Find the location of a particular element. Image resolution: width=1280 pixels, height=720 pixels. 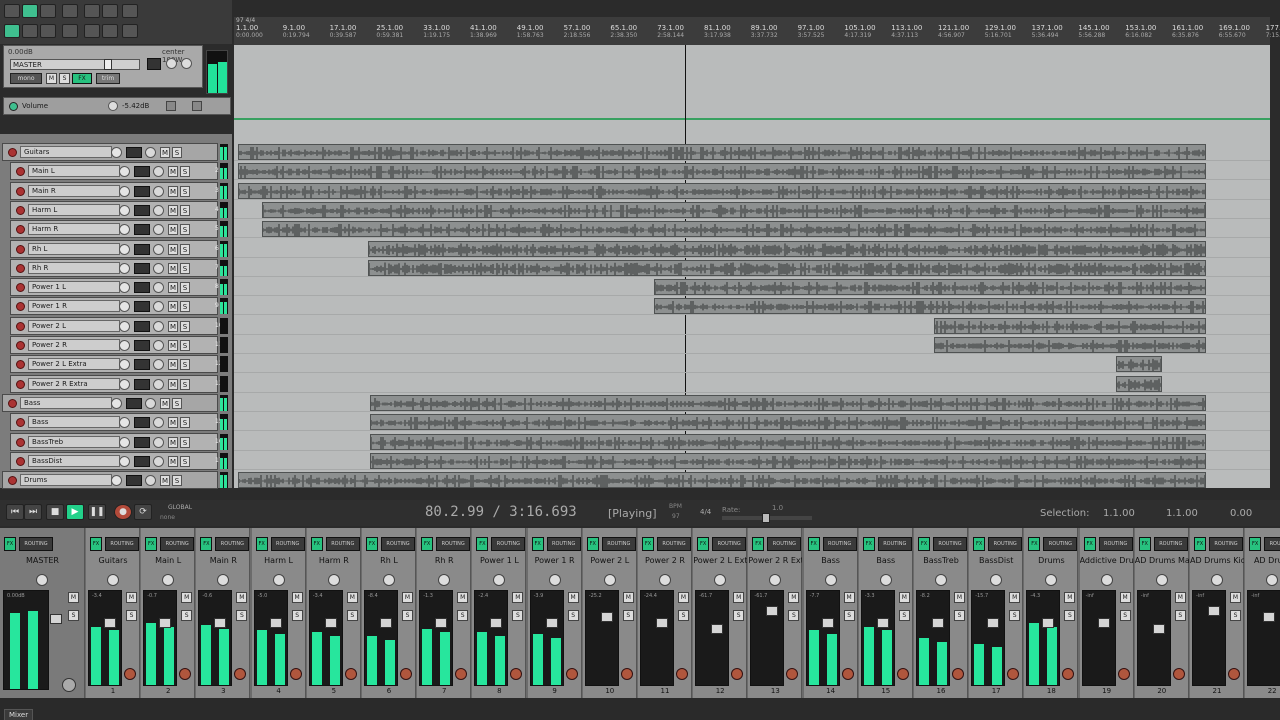

strip-name: Power 1 R is located at coordinates (555, 560).